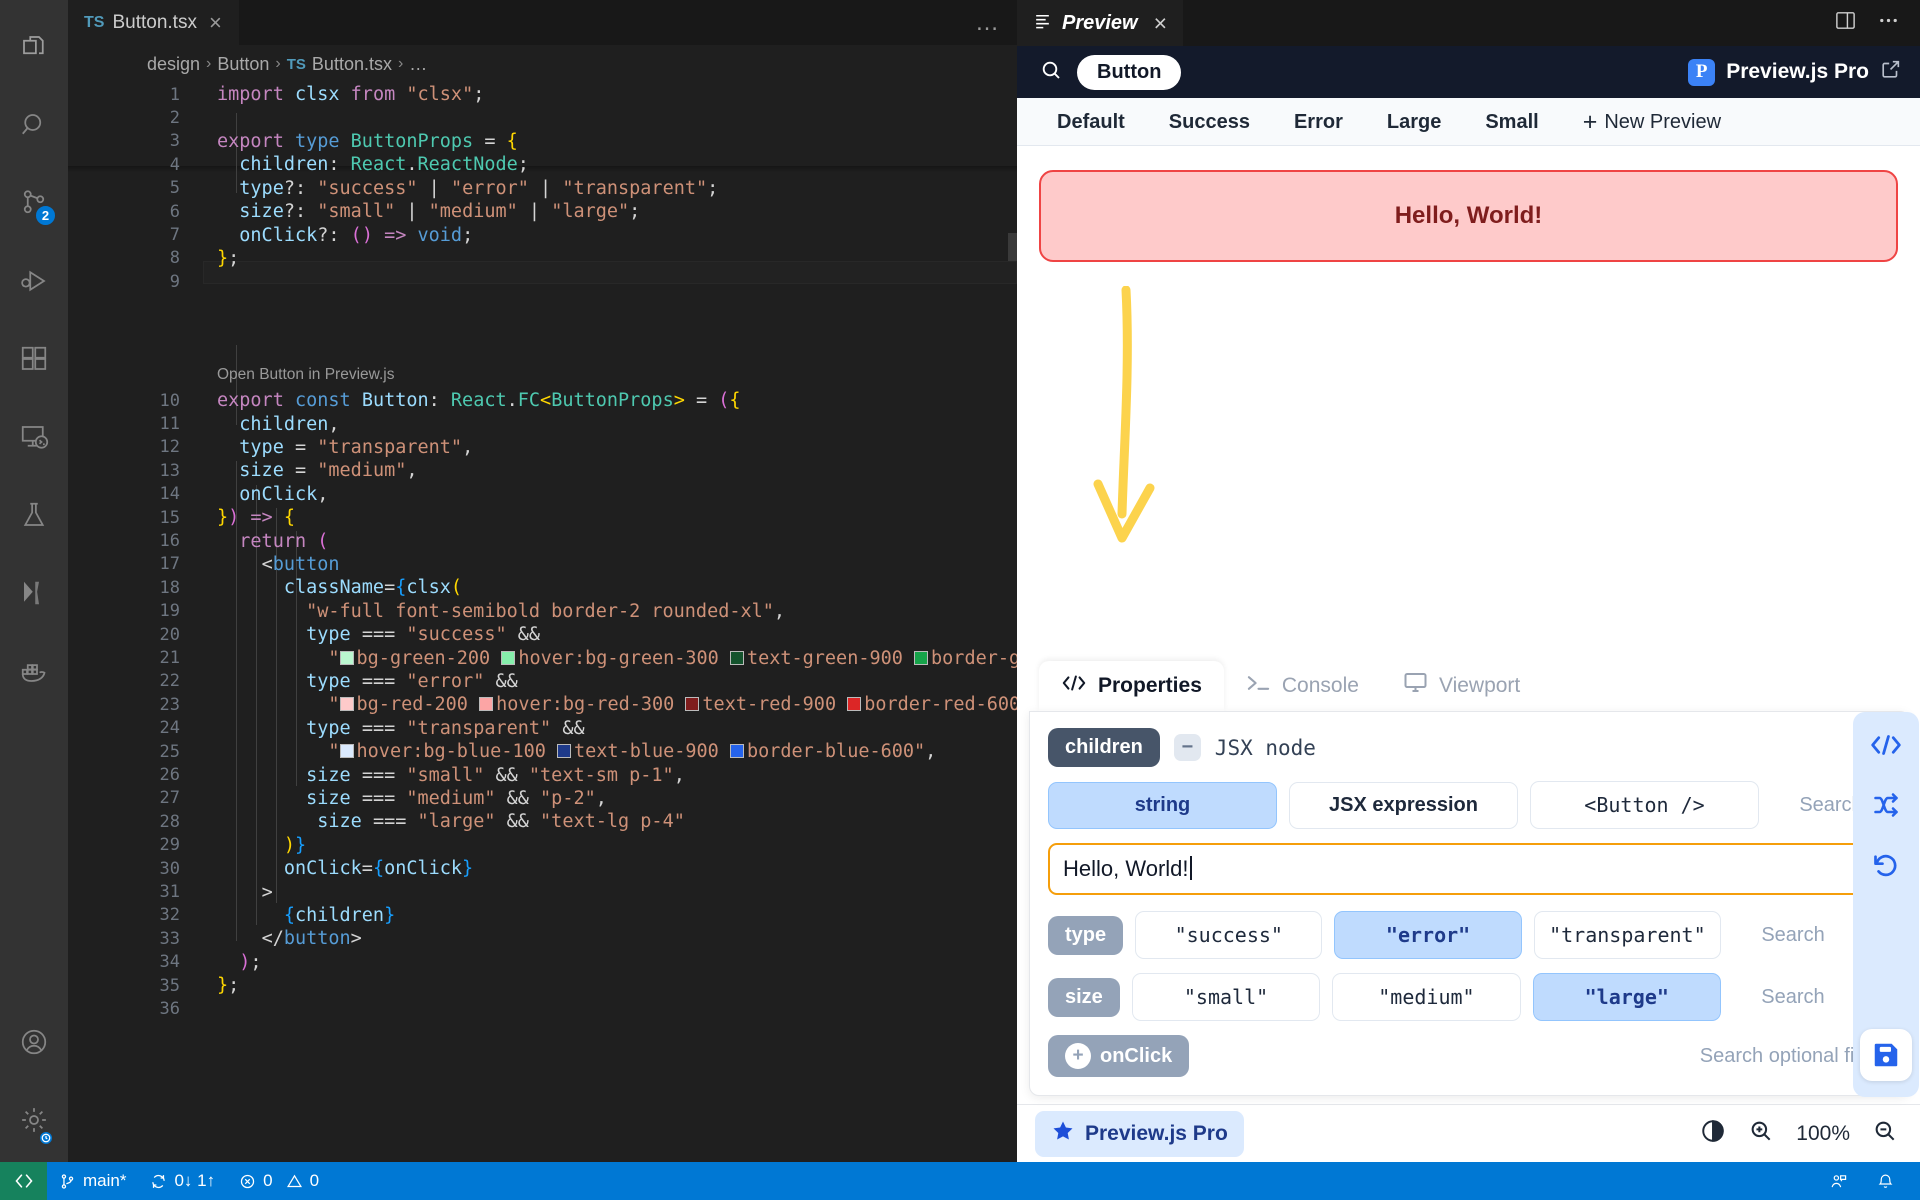 This screenshot has height=1200, width=1920. Describe the element at coordinates (423, 635) in the screenshot. I see `code-line-20: type === "success" &&` at that location.